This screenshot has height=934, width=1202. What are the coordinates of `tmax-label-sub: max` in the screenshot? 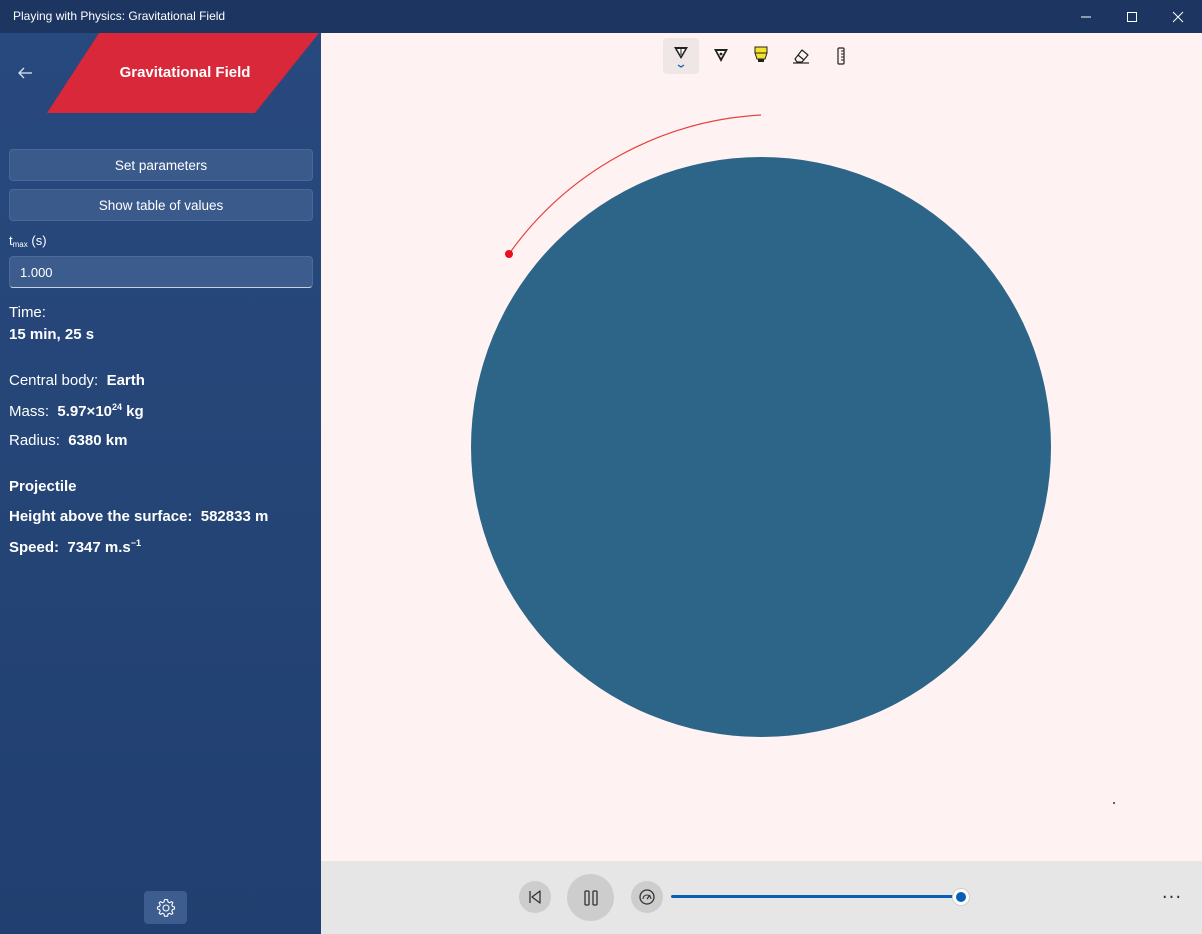 It's located at (20, 244).